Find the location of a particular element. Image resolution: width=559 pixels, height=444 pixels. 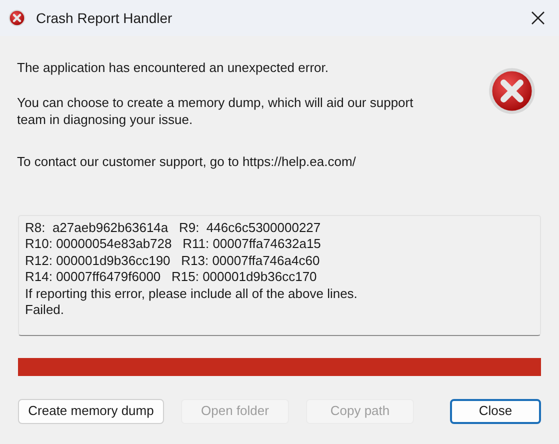

message-text: You can choose to create a memory dump, which will aid our support team in diagnosing your issue. is located at coordinates (215, 111).